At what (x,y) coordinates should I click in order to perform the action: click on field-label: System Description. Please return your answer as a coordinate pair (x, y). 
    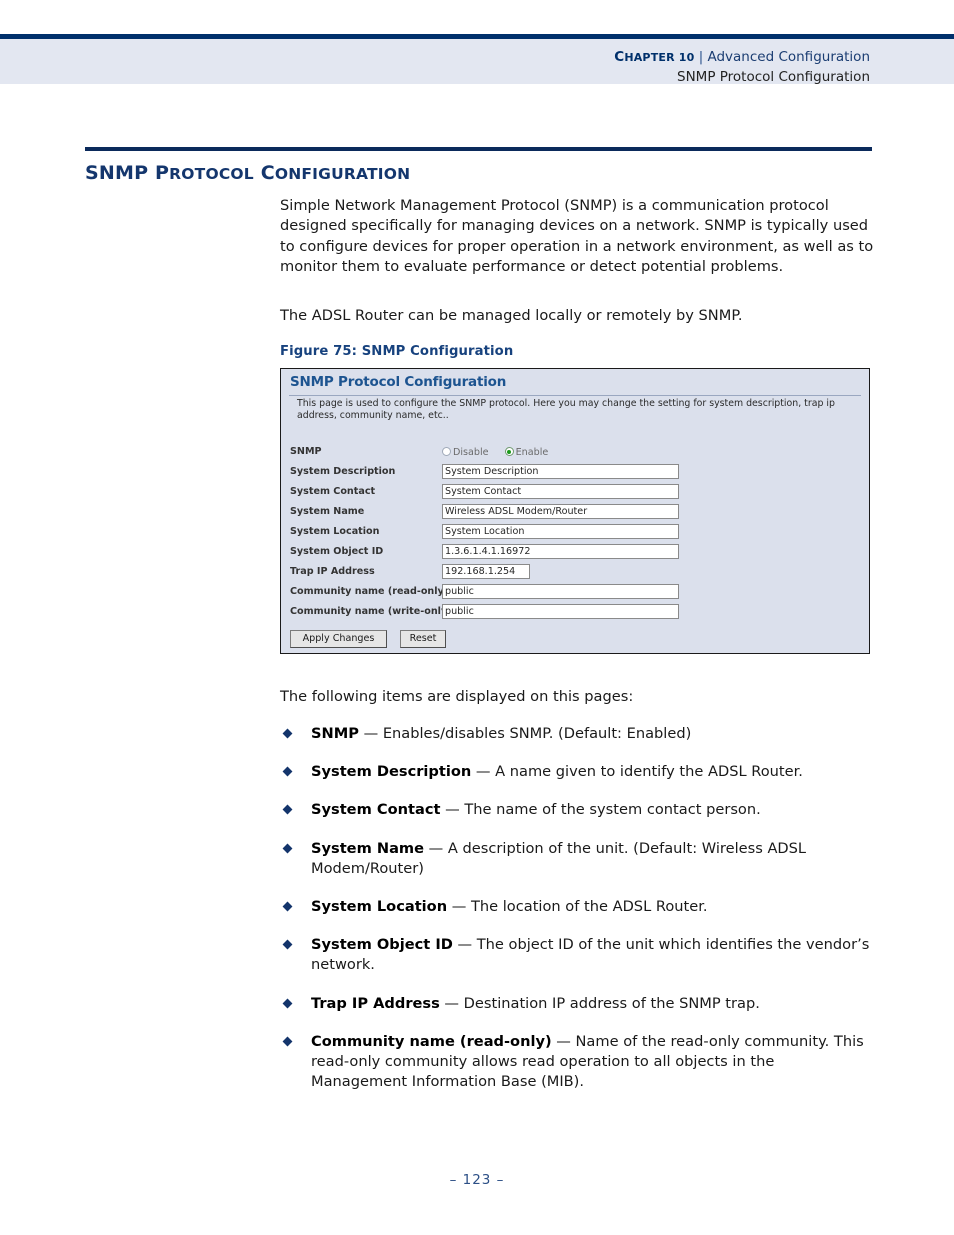
    Looking at the image, I should click on (343, 471).